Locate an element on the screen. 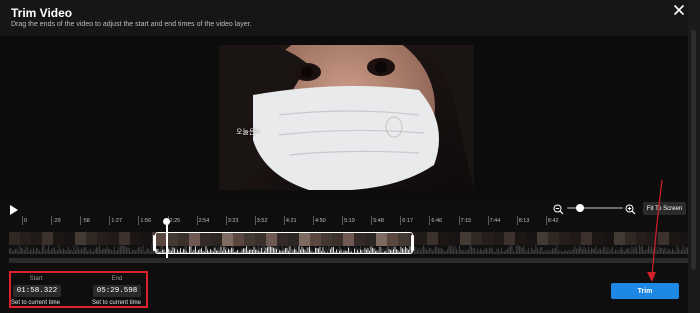  ruler-tick-label: 2:25 is located at coordinates (175, 221).